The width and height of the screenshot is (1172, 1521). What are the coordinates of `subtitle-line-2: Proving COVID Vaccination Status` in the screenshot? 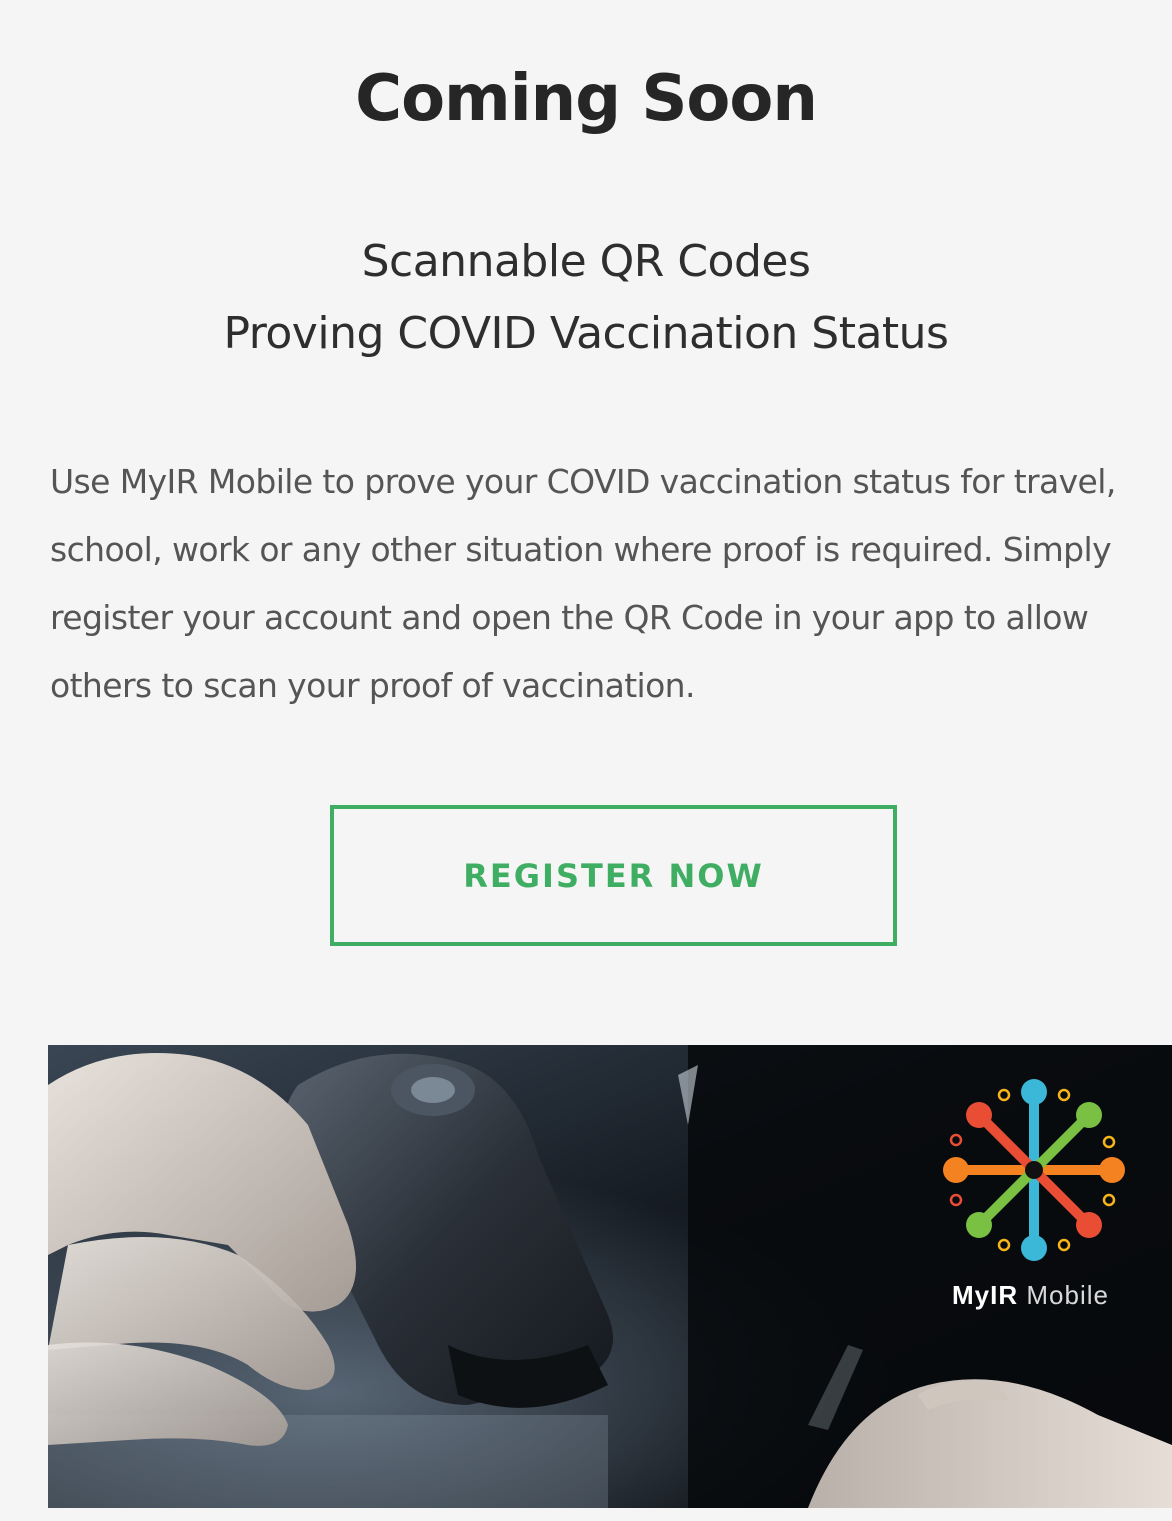 It's located at (586, 333).